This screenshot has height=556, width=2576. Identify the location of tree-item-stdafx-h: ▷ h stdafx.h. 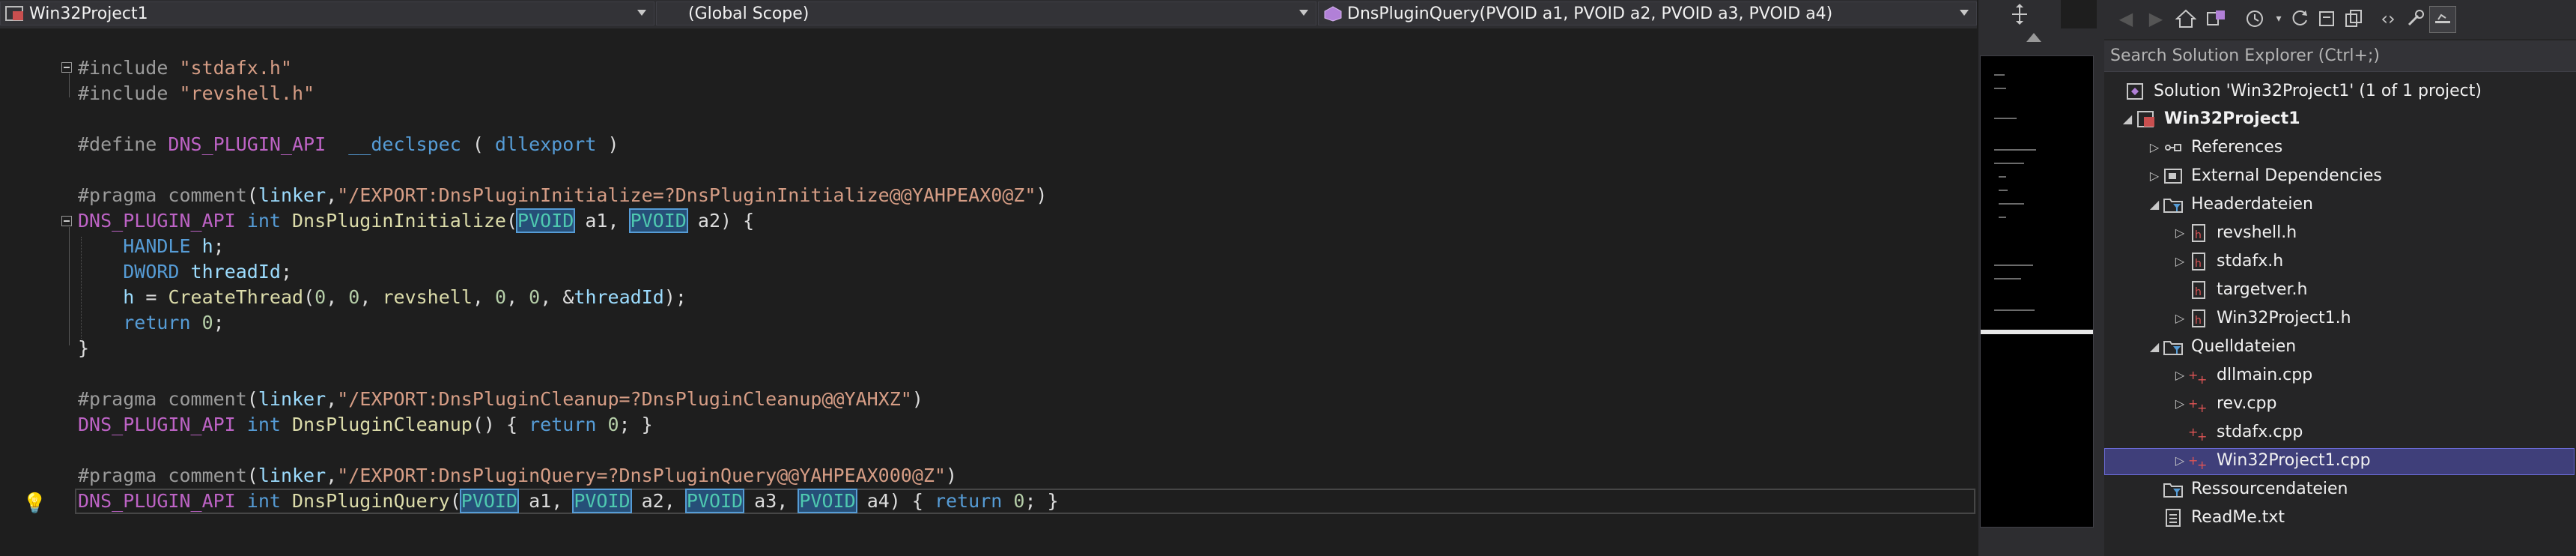
(2227, 261).